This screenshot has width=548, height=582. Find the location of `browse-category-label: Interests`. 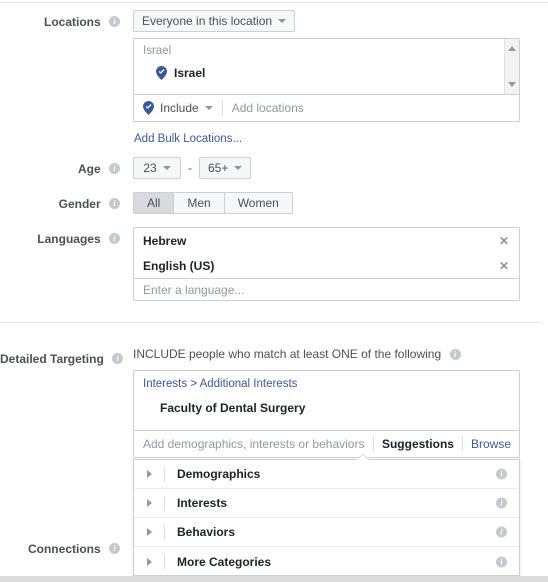

browse-category-label: Interests is located at coordinates (202, 503).